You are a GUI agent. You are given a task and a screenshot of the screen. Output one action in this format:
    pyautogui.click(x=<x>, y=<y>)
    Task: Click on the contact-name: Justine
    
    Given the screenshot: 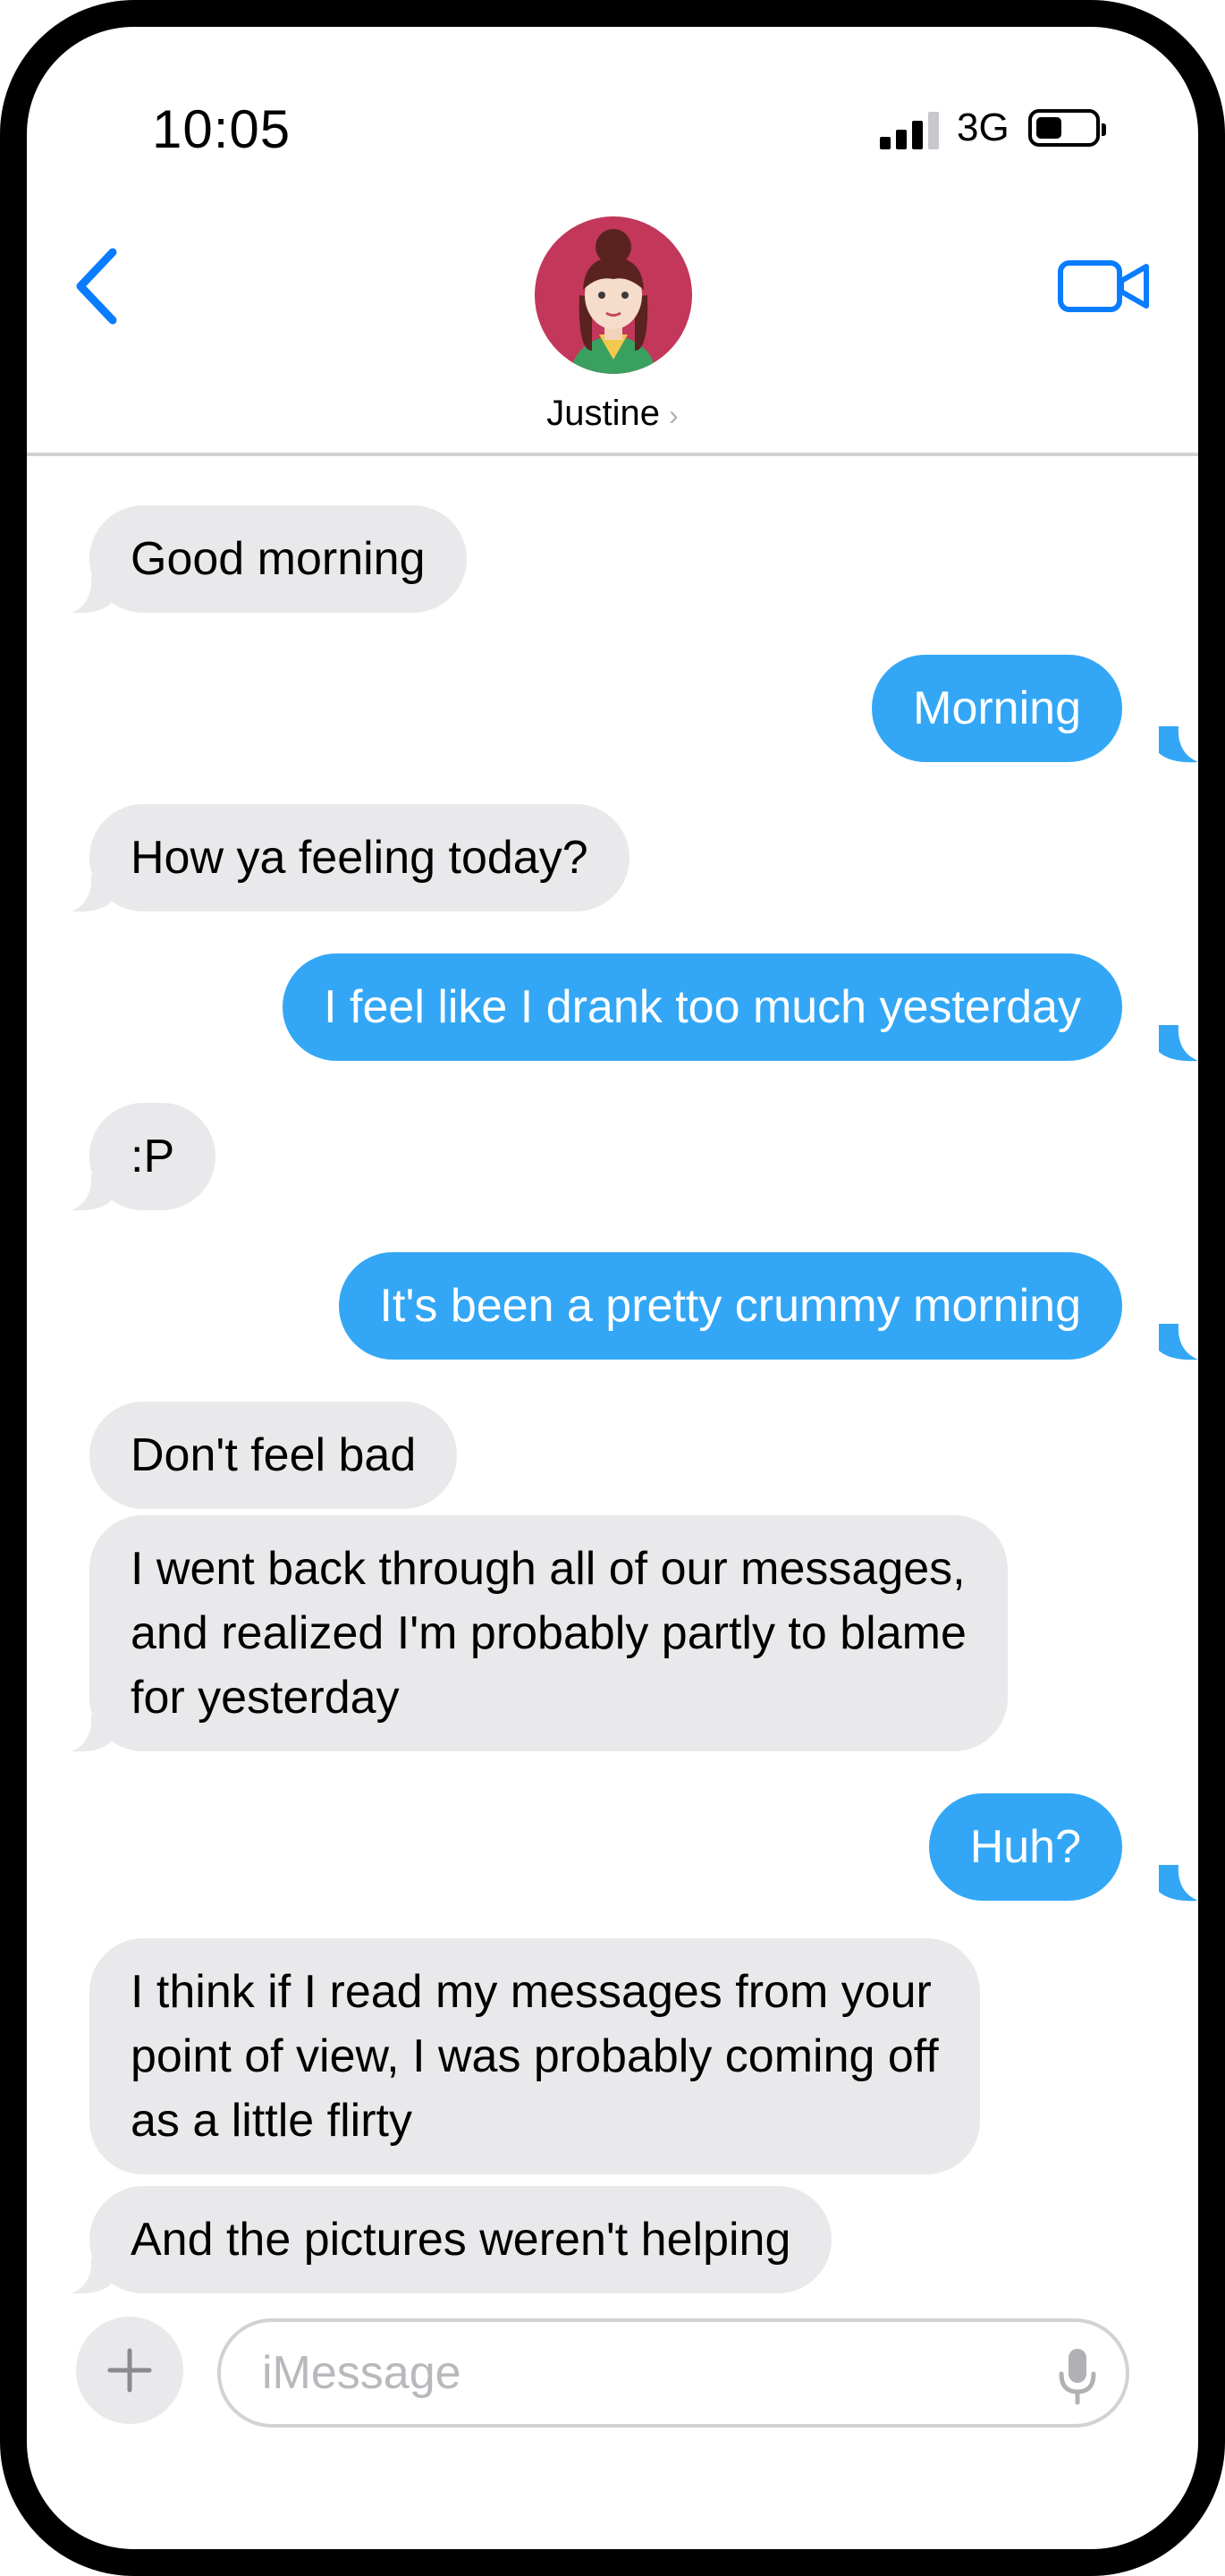 What is the action you would take?
    pyautogui.click(x=604, y=413)
    